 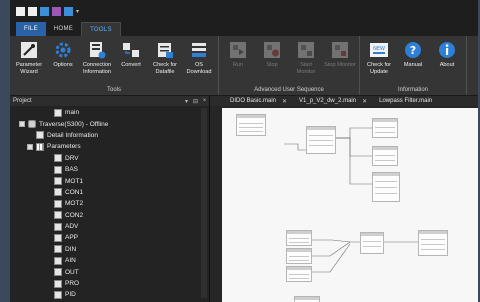 What do you see at coordinates (29, 61) in the screenshot?
I see `parameter-wizard-button: Parameter Wizard` at bounding box center [29, 61].